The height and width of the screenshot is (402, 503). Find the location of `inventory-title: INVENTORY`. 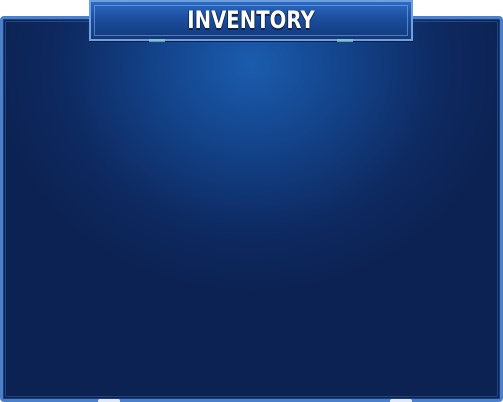

inventory-title: INVENTORY is located at coordinates (251, 20).